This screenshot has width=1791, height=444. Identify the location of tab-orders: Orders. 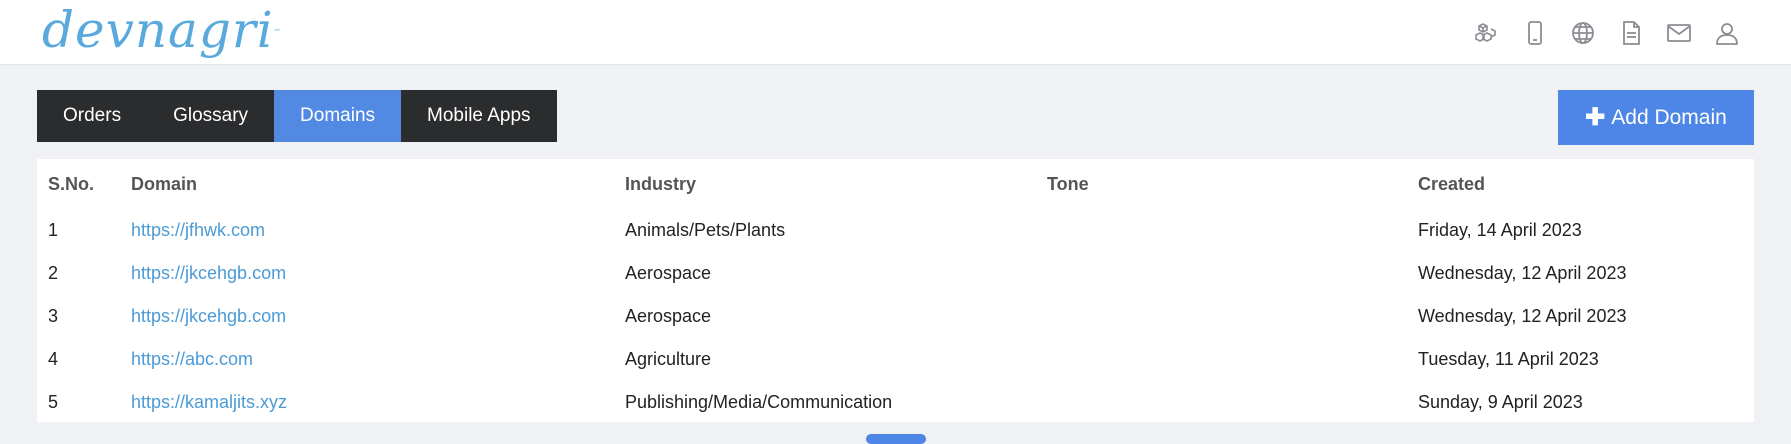
(92, 116).